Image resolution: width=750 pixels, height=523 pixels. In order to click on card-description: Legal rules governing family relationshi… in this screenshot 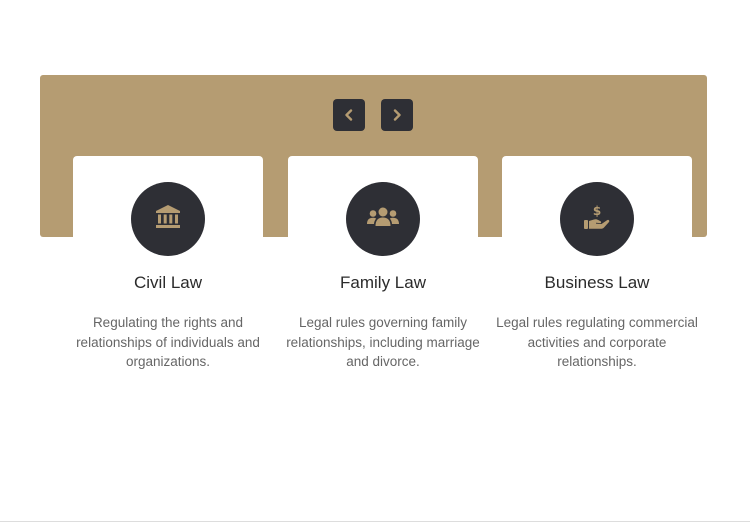, I will do `click(383, 342)`.